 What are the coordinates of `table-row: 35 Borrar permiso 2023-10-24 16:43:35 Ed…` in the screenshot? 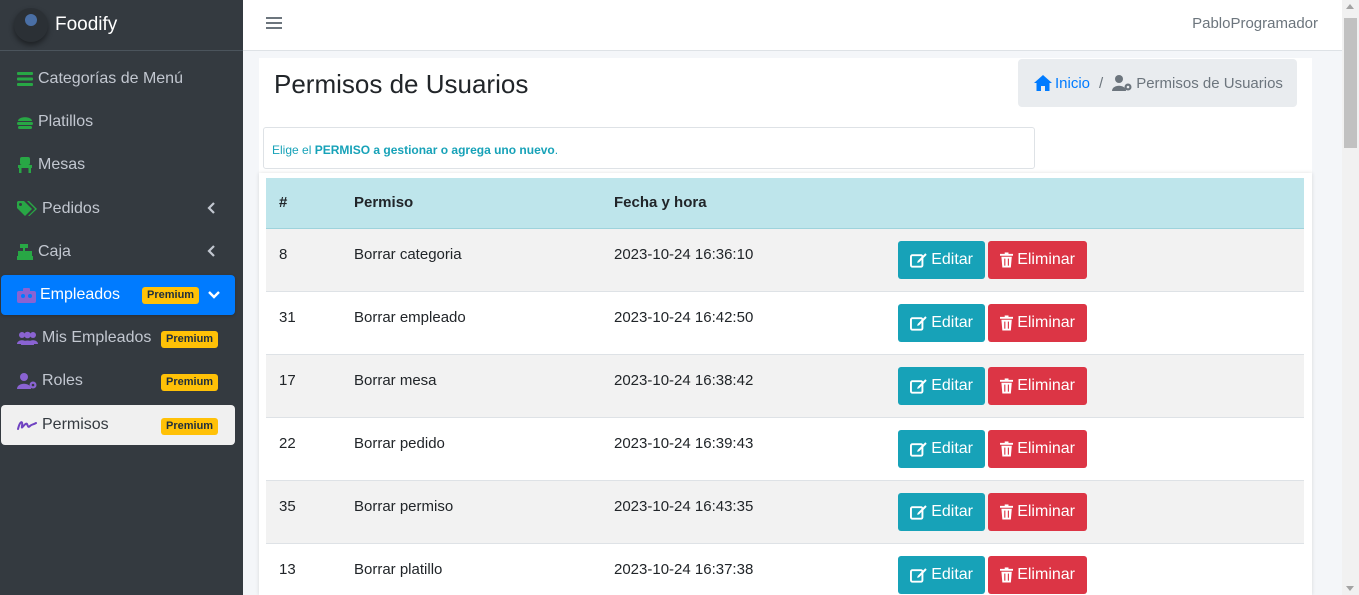 It's located at (785, 511).